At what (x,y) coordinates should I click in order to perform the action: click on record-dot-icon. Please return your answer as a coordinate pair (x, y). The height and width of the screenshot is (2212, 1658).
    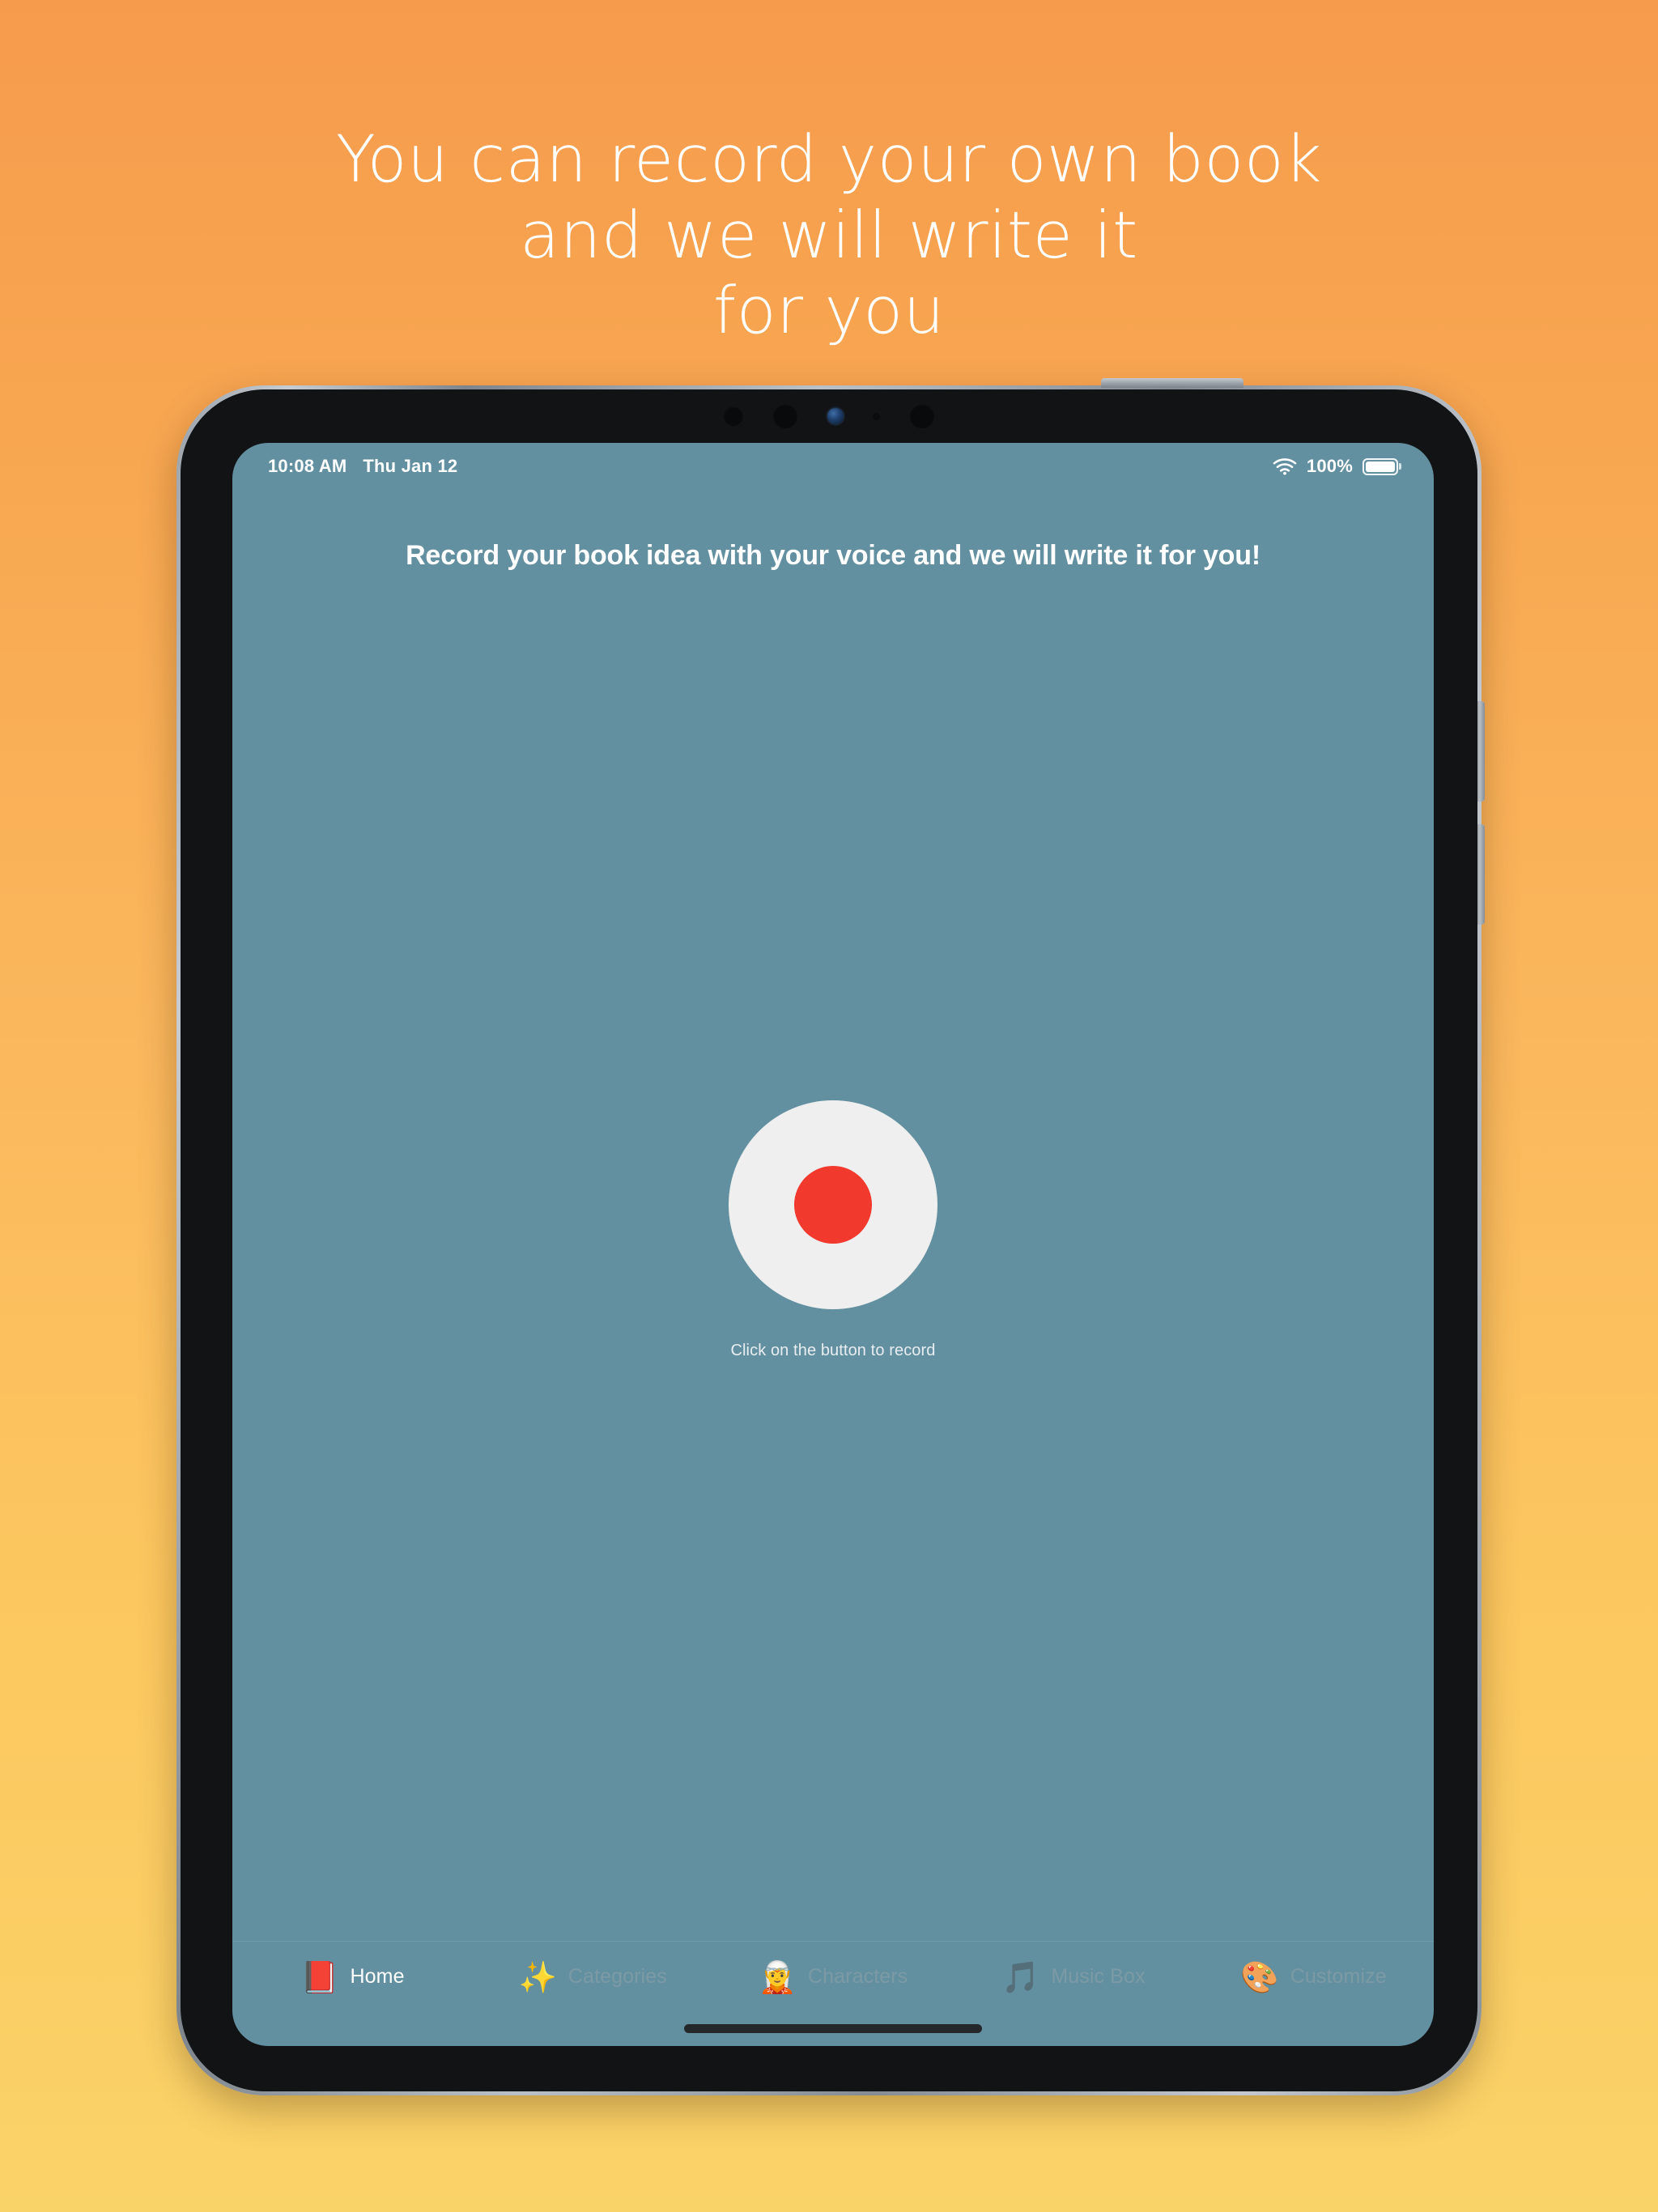
    Looking at the image, I should click on (833, 1204).